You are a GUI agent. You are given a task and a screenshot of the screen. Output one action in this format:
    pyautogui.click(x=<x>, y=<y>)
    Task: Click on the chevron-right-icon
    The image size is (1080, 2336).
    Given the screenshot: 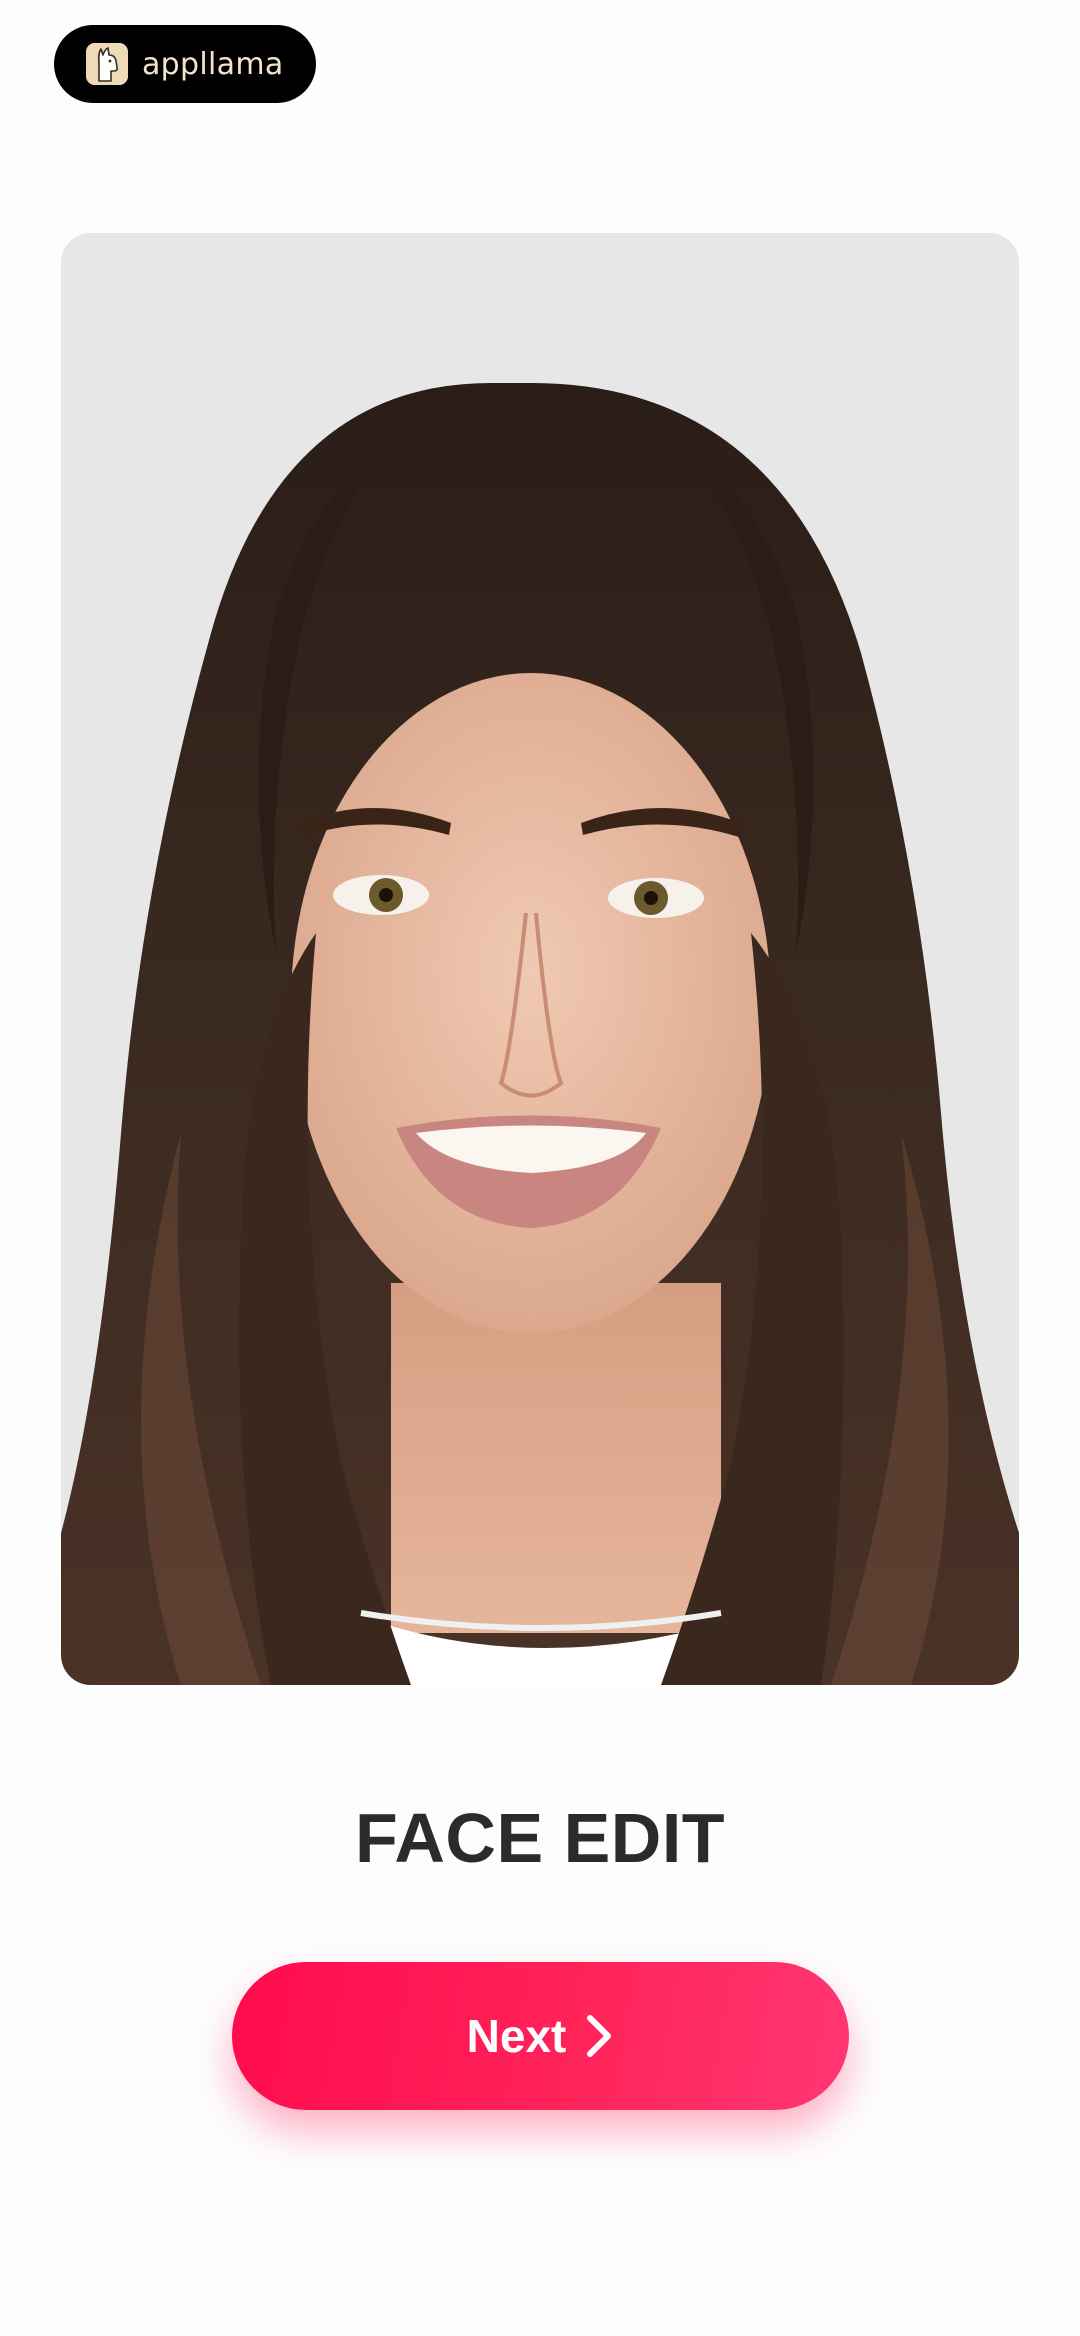 What is the action you would take?
    pyautogui.click(x=599, y=2036)
    